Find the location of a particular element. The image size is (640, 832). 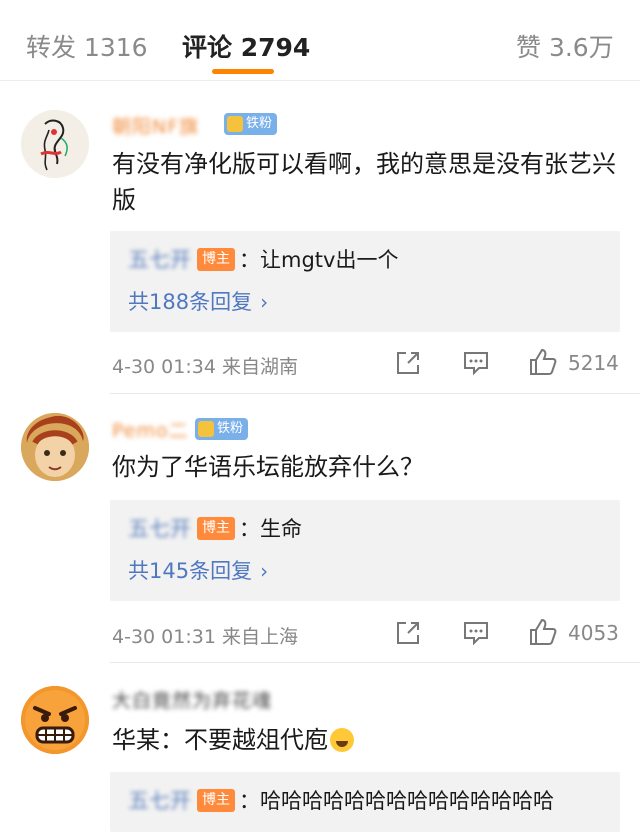

active-tab-indicator is located at coordinates (243, 71).